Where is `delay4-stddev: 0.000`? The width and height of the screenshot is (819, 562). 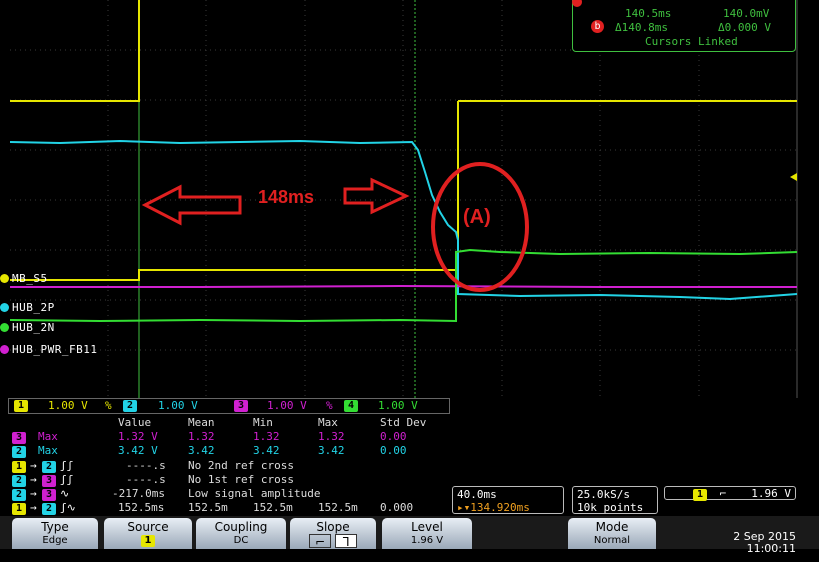 delay4-stddev: 0.000 is located at coordinates (397, 507).